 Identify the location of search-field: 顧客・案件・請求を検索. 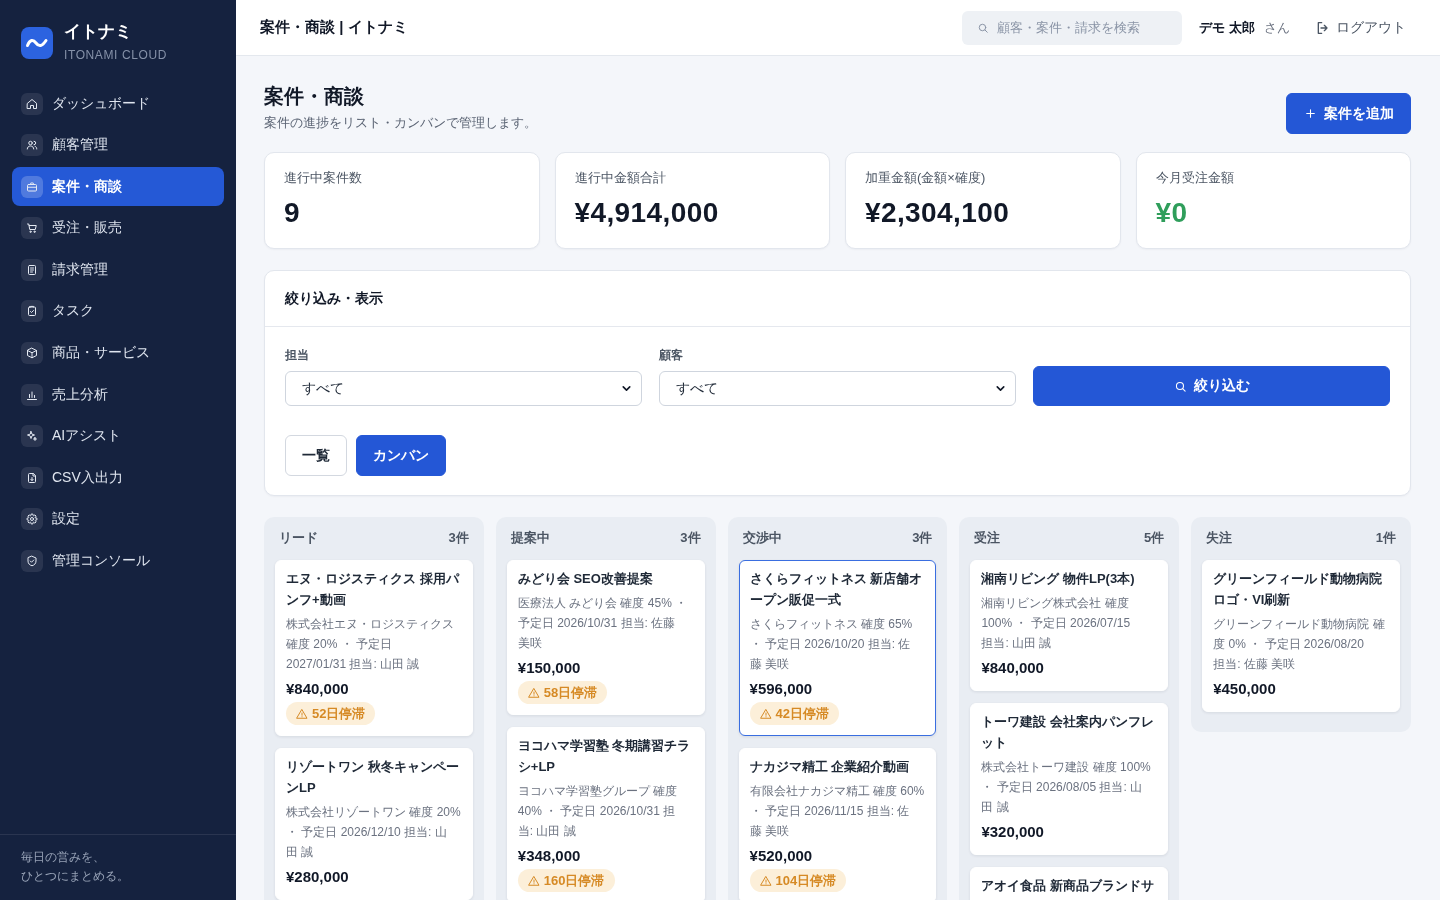
(1072, 27).